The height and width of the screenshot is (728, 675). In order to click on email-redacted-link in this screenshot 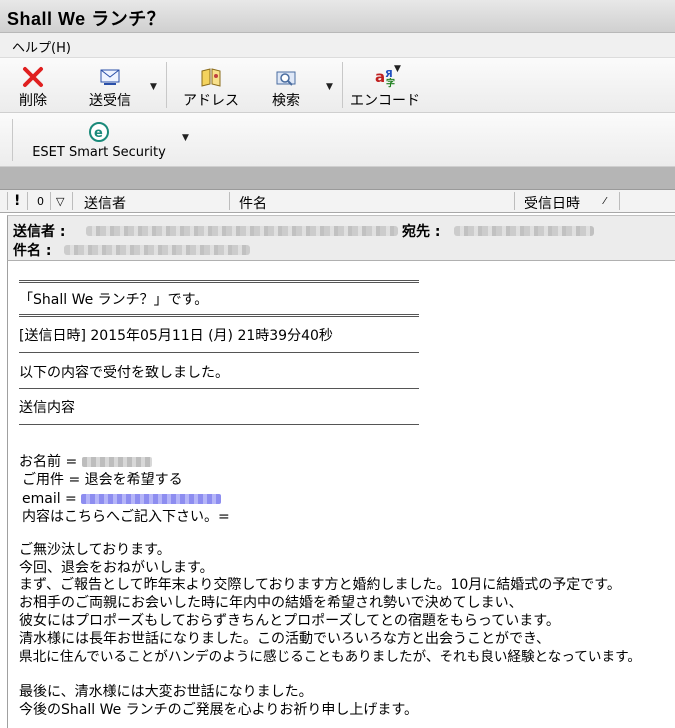, I will do `click(151, 499)`.